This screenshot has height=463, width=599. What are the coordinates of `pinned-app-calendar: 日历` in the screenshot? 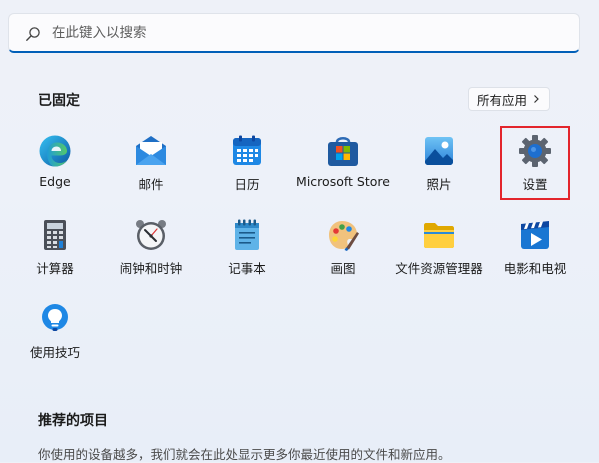 It's located at (247, 165).